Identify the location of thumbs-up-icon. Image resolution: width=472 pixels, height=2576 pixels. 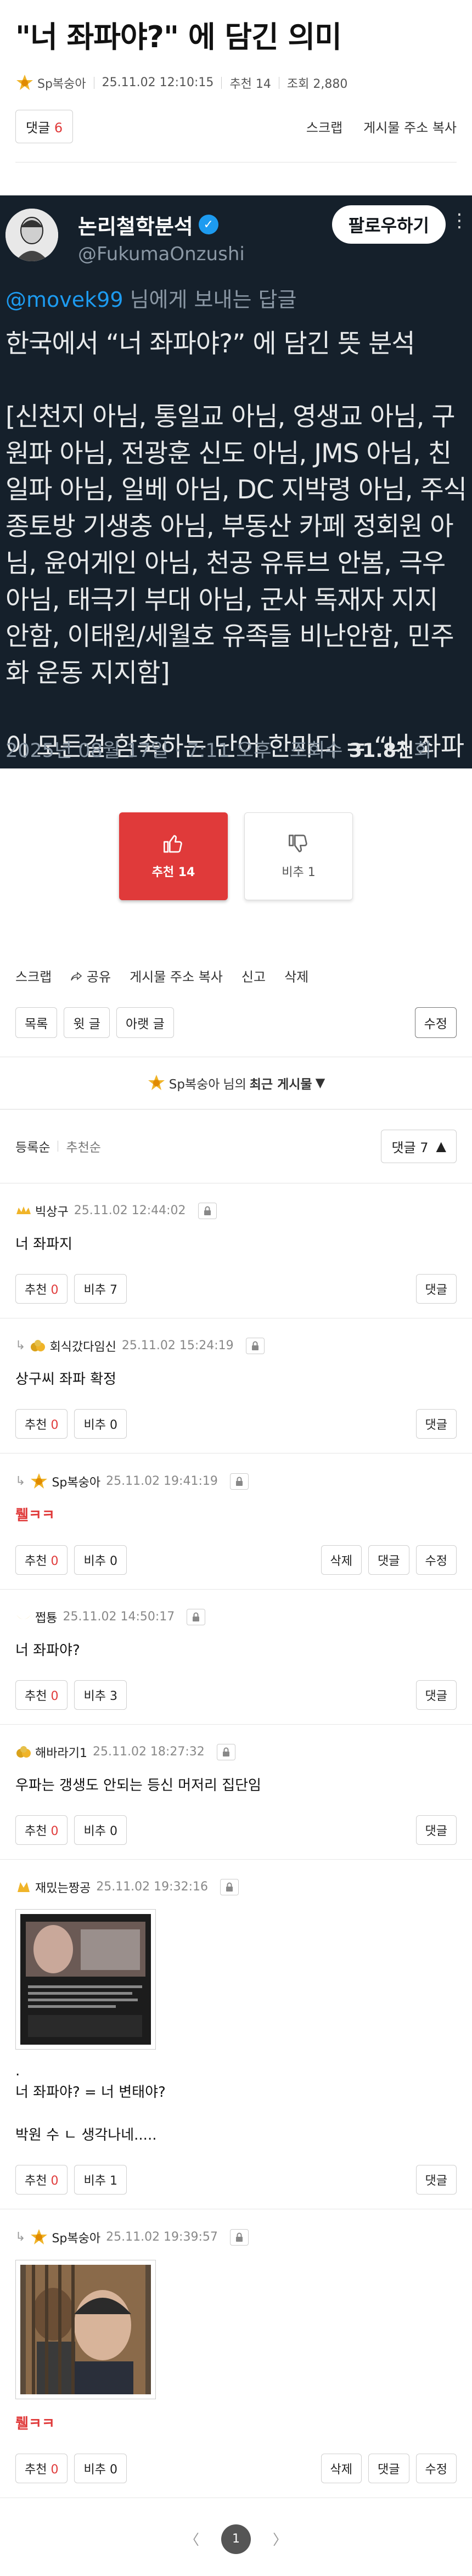
(173, 843).